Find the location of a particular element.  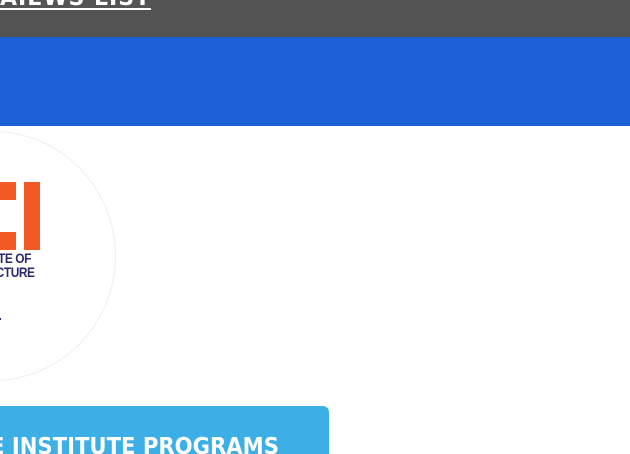

institute-programs-button: E INSTITUTE PROGRAMS is located at coordinates (164, 430).